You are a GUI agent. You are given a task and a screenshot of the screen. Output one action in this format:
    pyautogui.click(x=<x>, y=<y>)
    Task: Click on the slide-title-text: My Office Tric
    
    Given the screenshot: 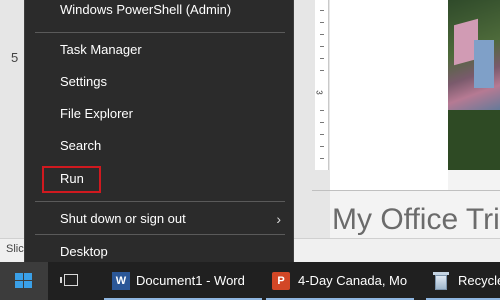 What is the action you would take?
    pyautogui.click(x=416, y=220)
    